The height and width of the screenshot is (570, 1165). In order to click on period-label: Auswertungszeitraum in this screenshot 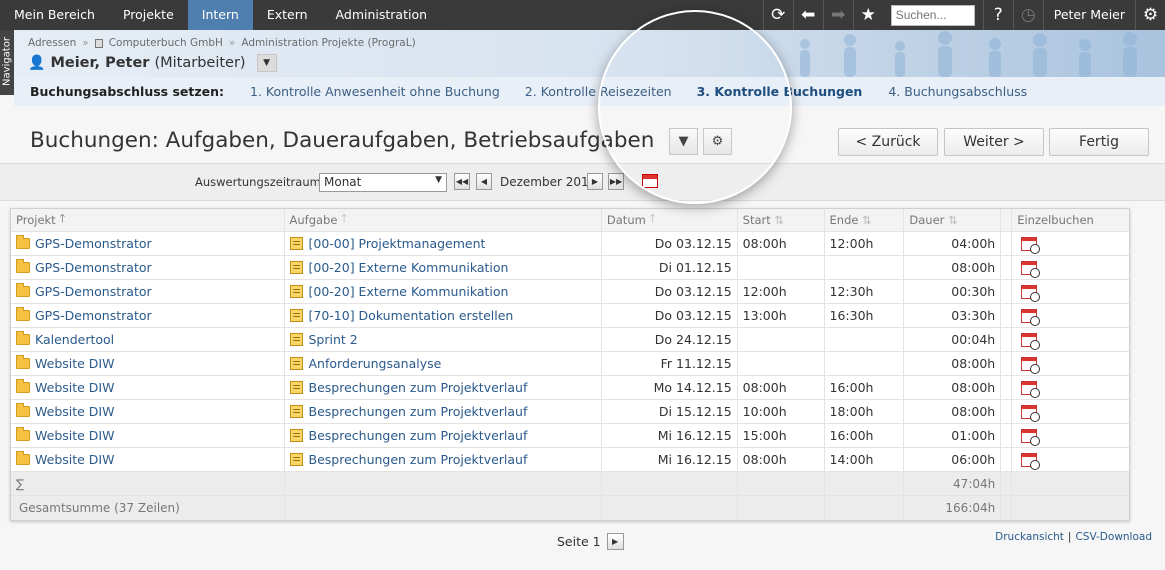, I will do `click(258, 182)`.